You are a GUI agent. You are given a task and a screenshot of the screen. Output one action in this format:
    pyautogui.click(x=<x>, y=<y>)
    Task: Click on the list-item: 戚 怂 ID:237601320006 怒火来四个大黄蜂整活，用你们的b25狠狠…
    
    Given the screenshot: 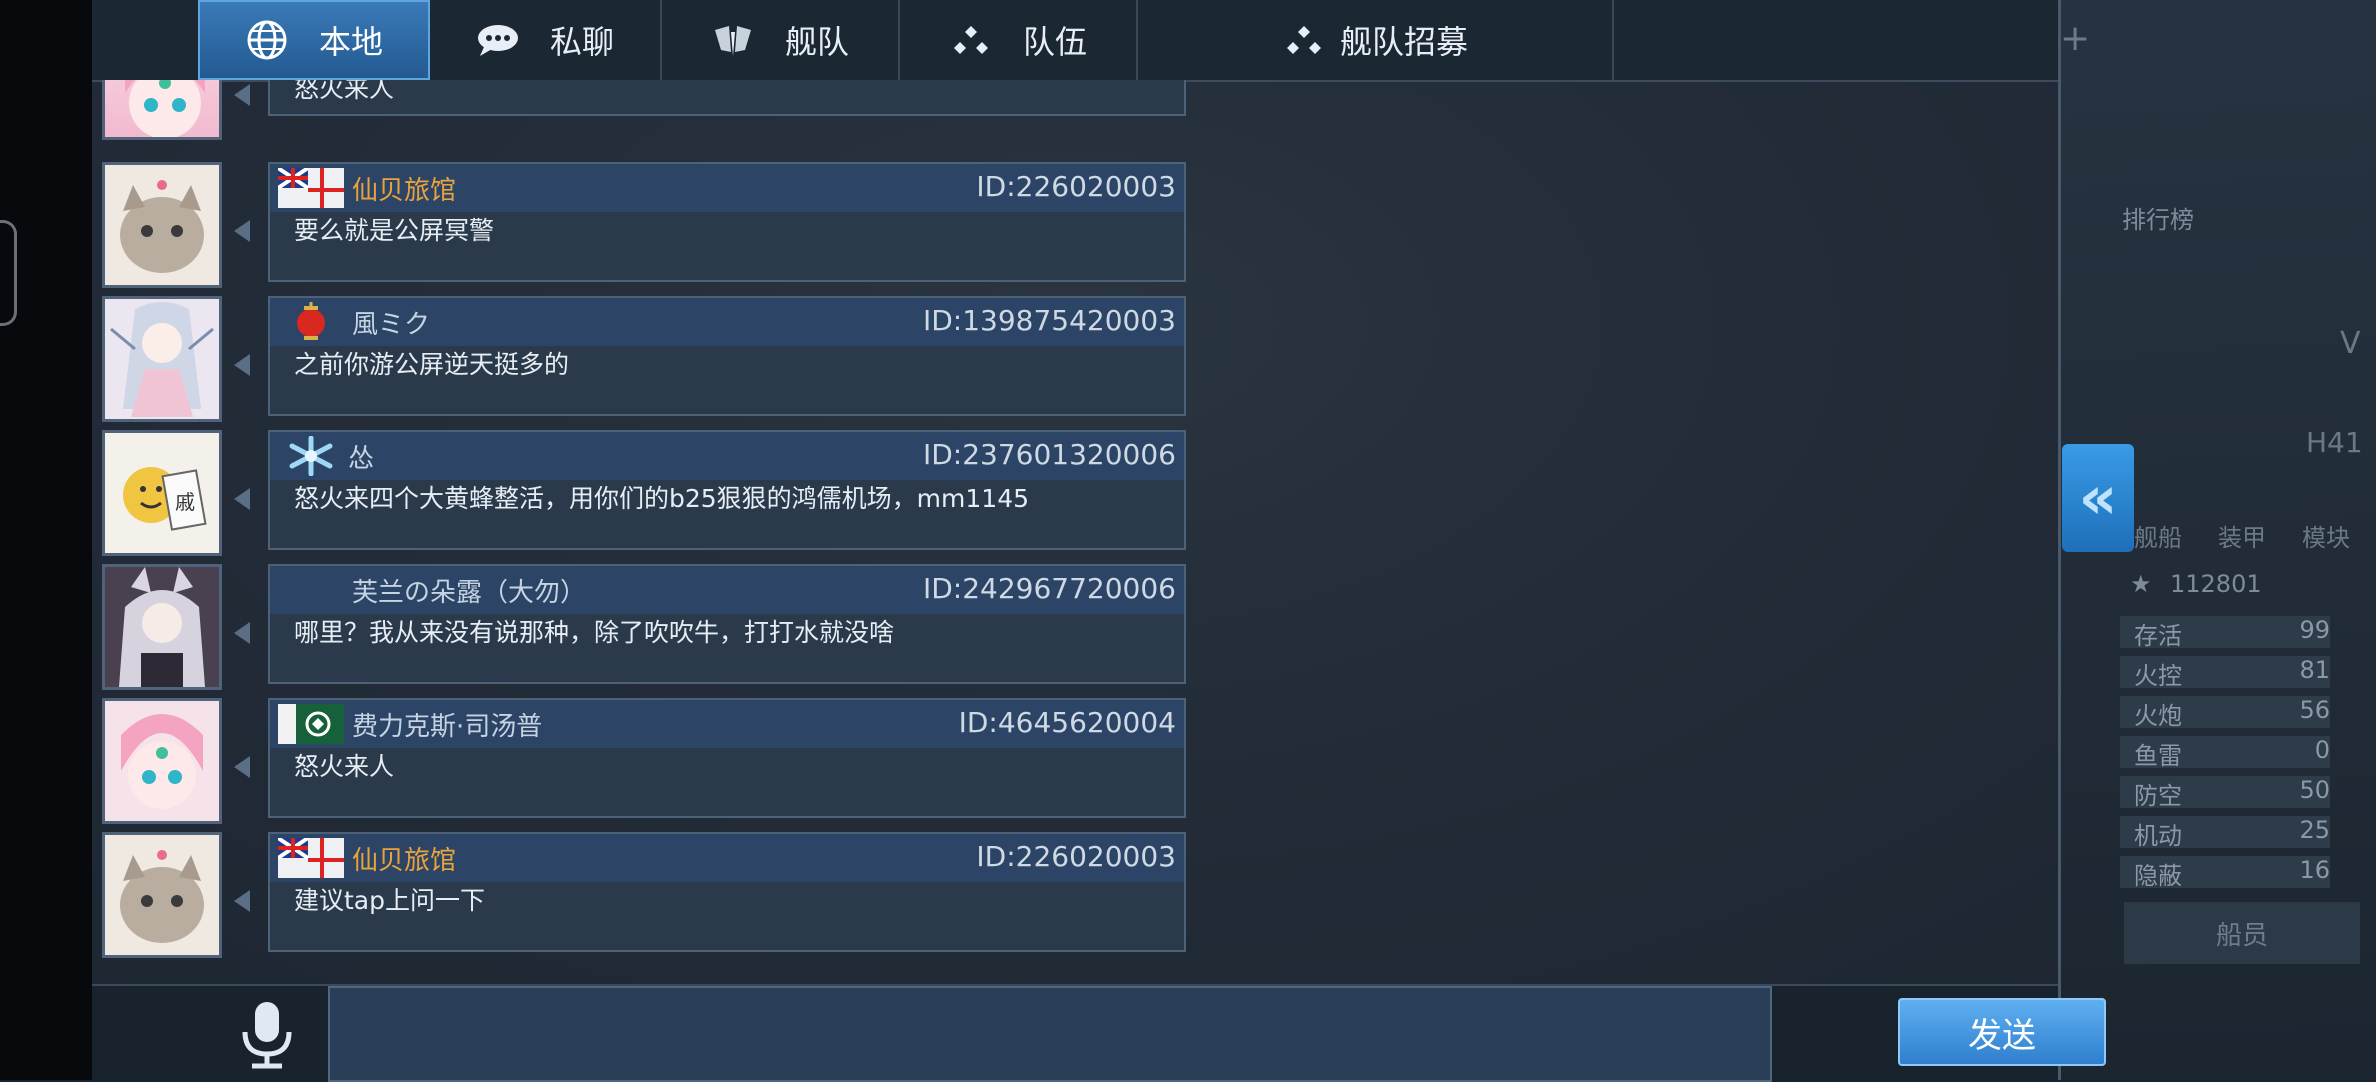 What is the action you would take?
    pyautogui.click(x=642, y=495)
    